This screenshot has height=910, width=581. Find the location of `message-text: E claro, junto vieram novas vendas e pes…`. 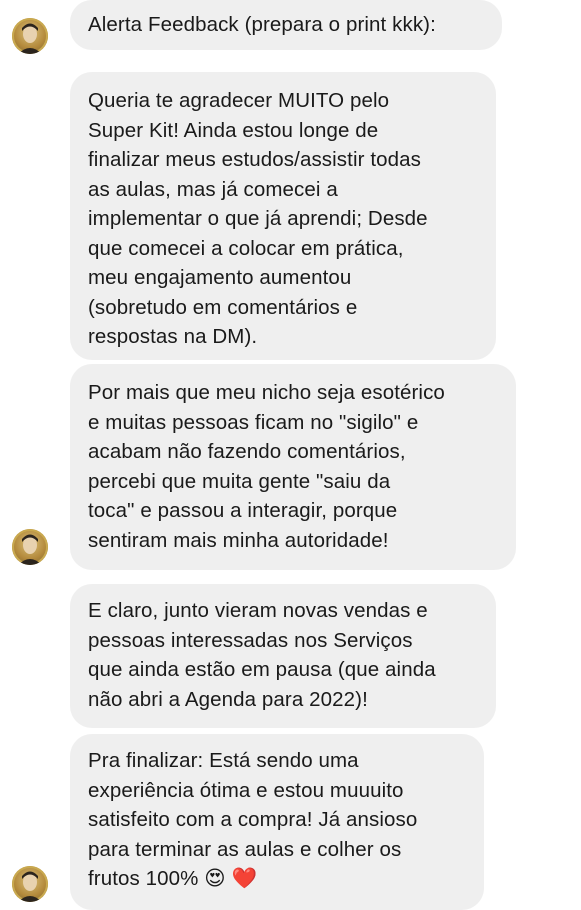

message-text: E claro, junto vieram novas vendas e pes… is located at coordinates (262, 655).